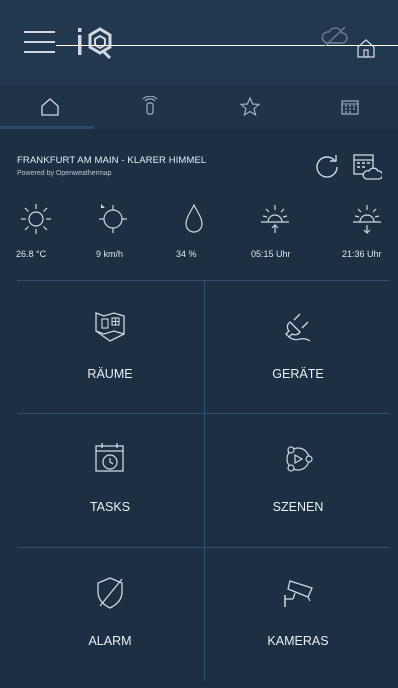  I want to click on hamburger-menu-icon, so click(40, 42).